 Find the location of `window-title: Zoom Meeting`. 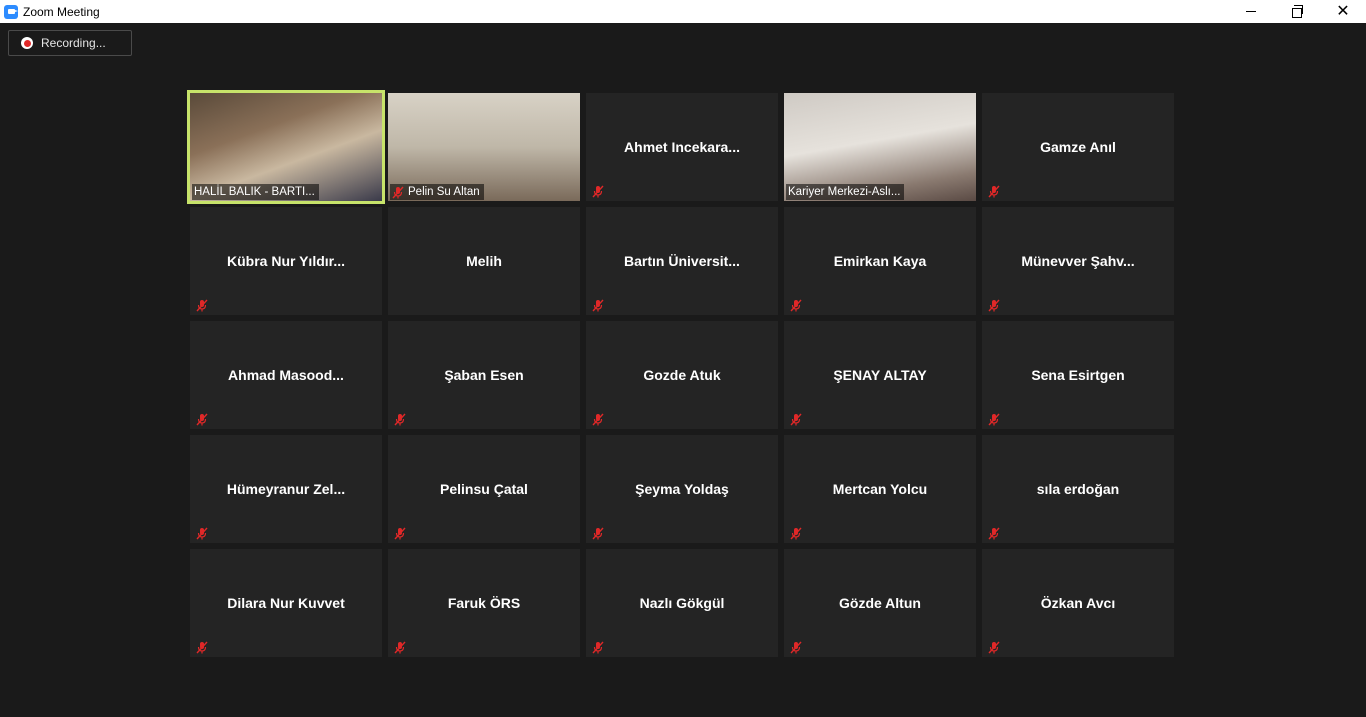

window-title: Zoom Meeting is located at coordinates (61, 11).